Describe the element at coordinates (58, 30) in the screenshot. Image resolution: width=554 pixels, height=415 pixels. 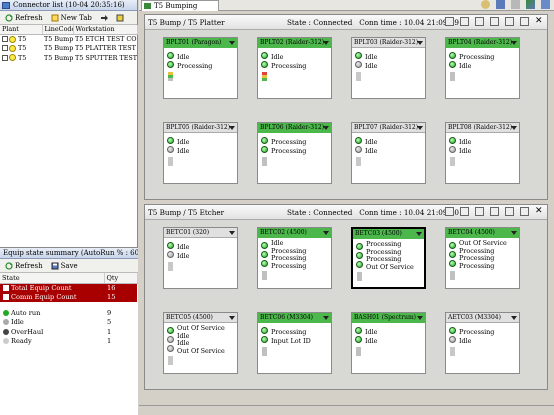
I see `column-header-linecode: LineCode` at that location.